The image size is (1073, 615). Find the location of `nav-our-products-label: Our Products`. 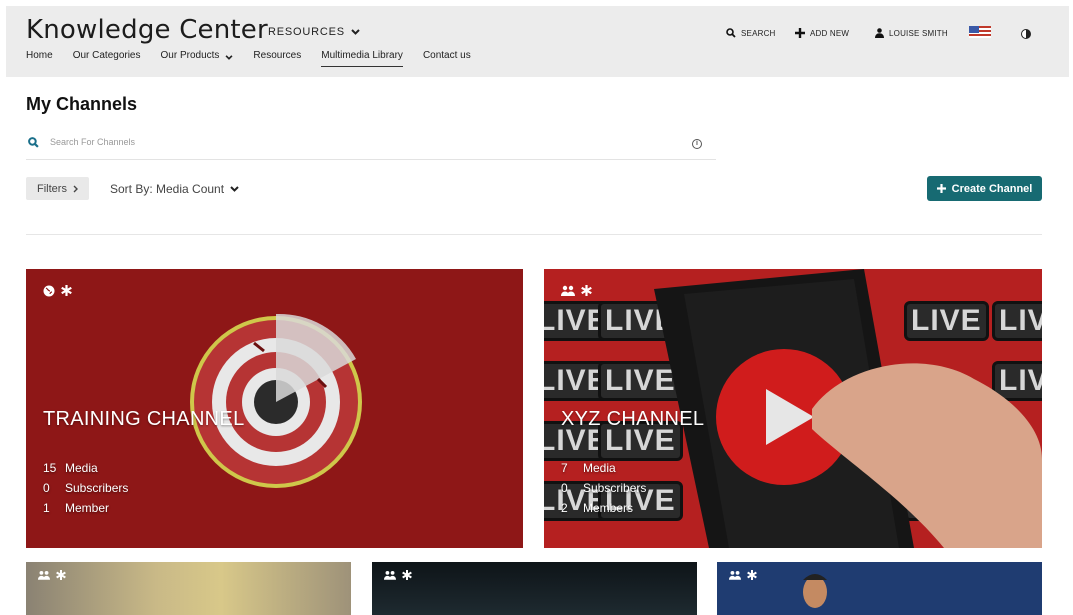

nav-our-products-label: Our Products is located at coordinates (190, 55).